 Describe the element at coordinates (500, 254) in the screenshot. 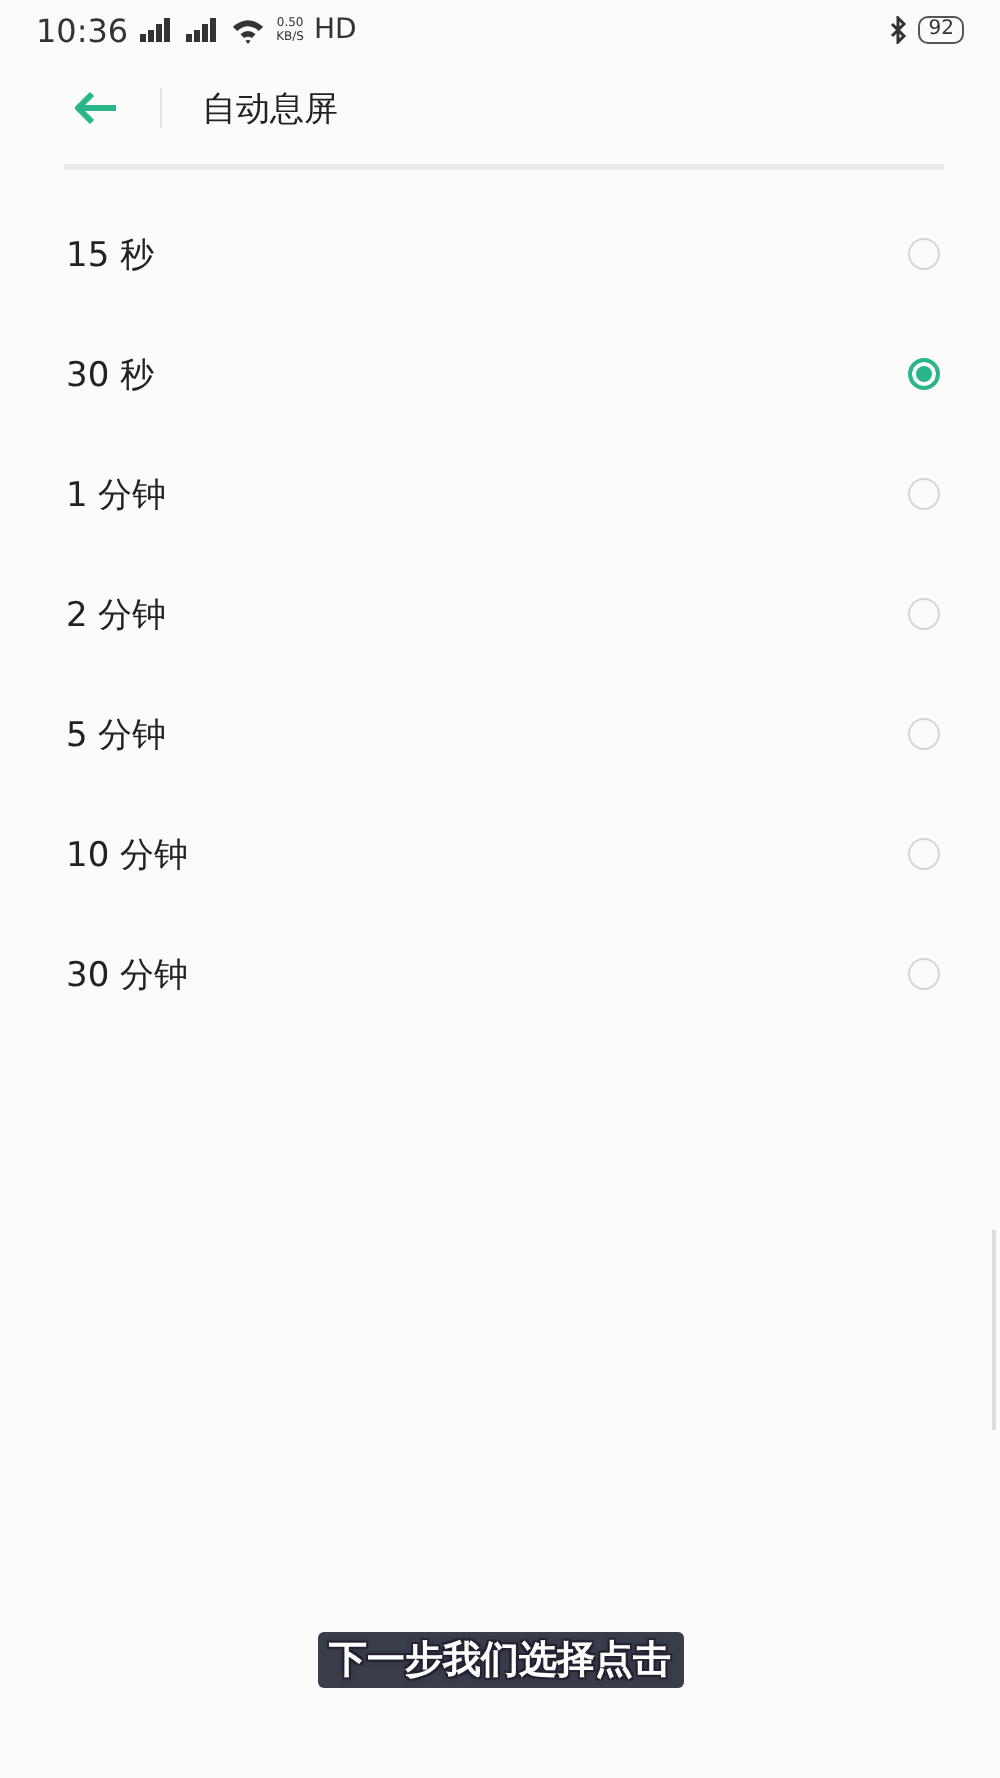

I see `option-row: 15 秒` at that location.